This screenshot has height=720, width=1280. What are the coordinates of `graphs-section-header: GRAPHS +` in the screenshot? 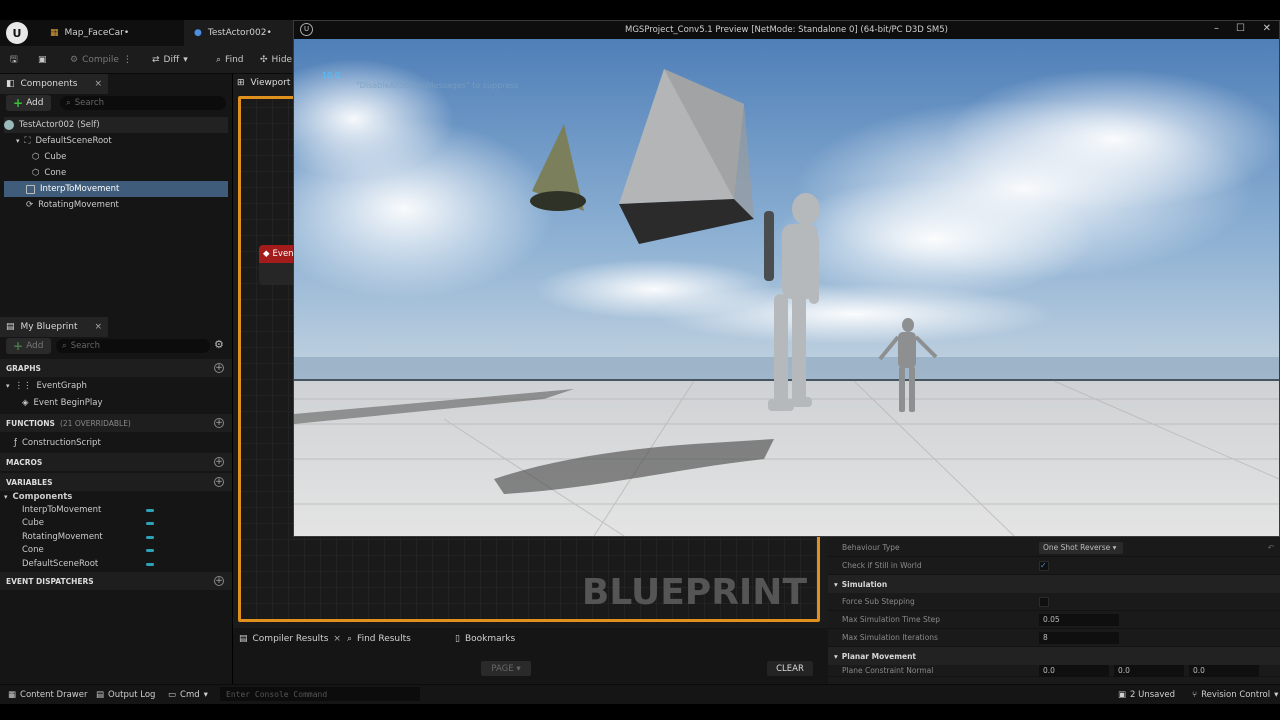 It's located at (116, 368).